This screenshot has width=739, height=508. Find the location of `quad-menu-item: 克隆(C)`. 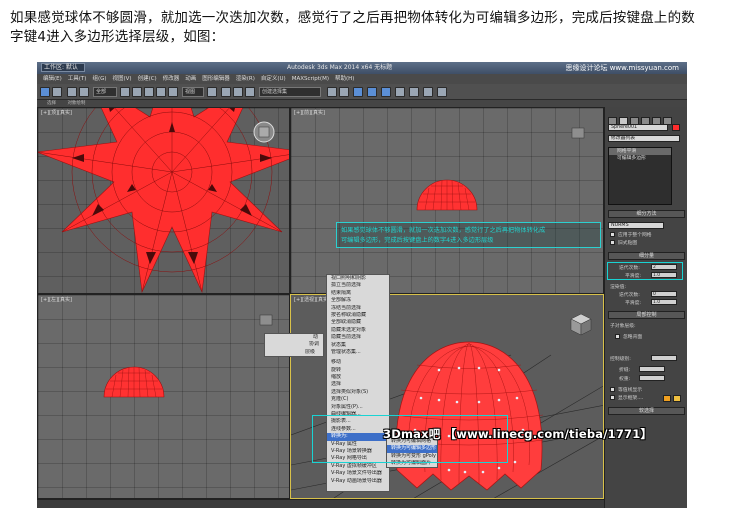

quad-menu-item: 克隆(C) is located at coordinates (358, 399).